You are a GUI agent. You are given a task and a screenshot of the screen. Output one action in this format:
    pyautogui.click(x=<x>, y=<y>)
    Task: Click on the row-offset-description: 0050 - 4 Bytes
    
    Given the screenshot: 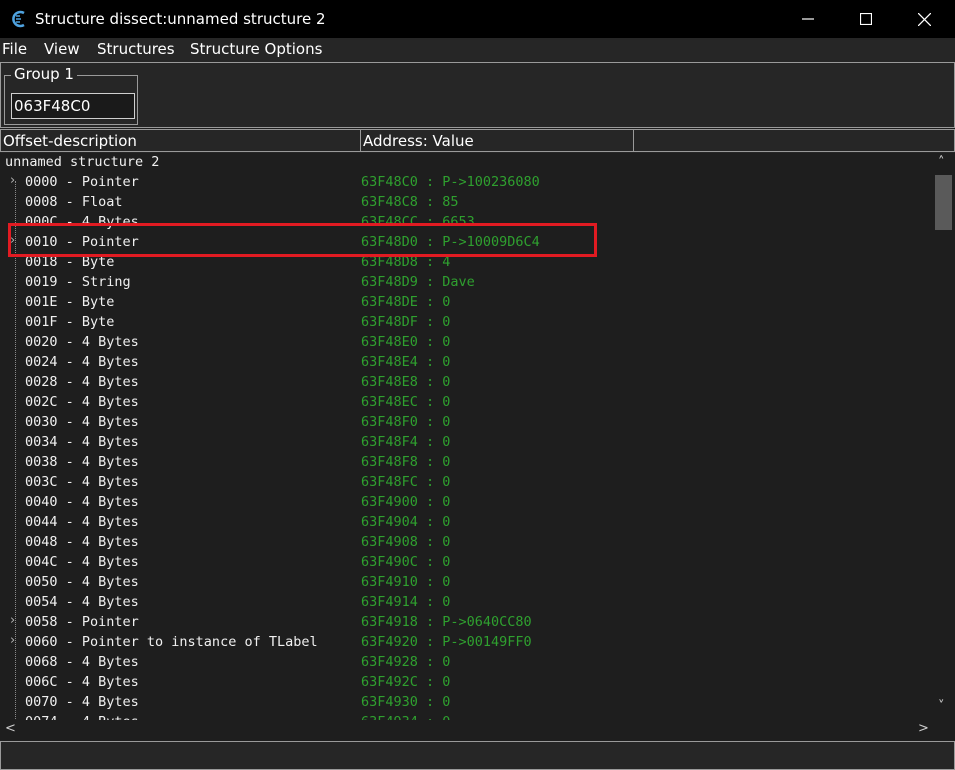 What is the action you would take?
    pyautogui.click(x=82, y=582)
    